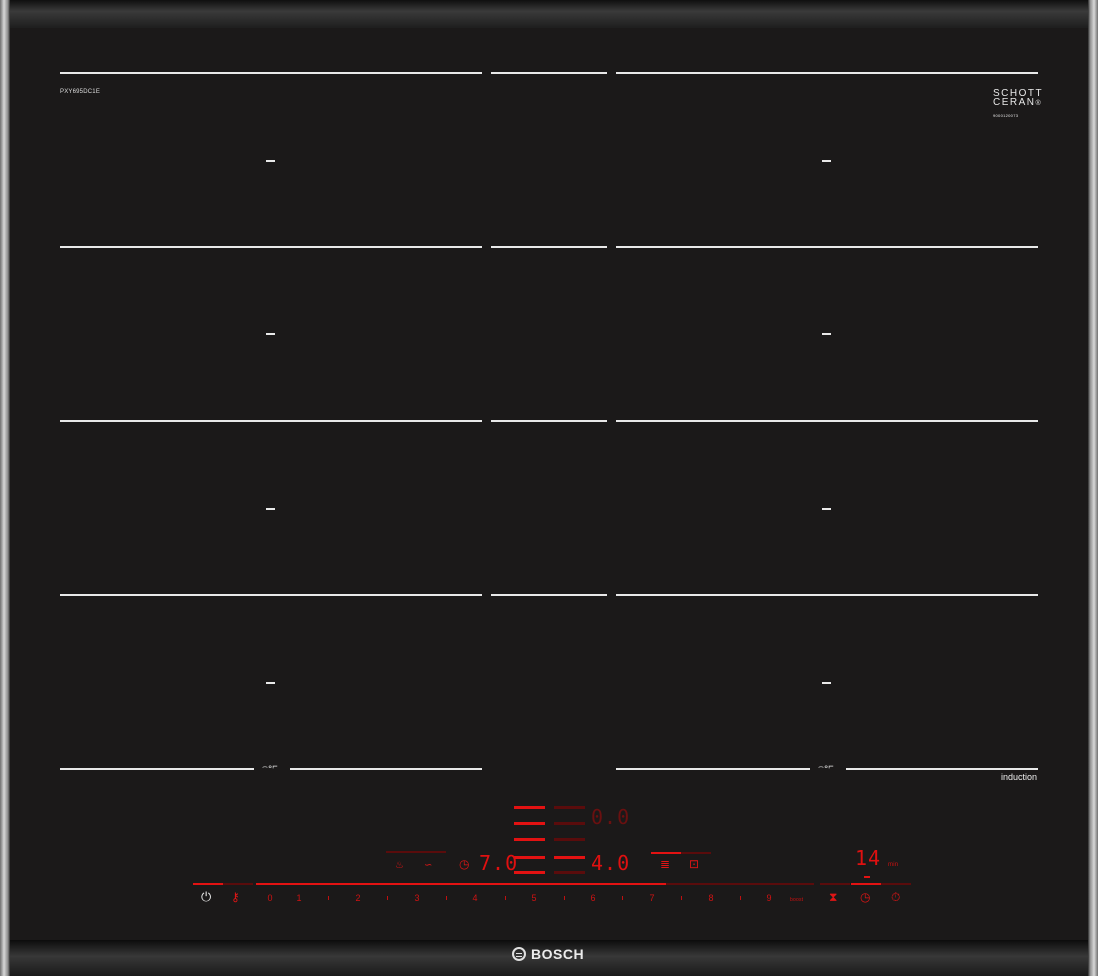 This screenshot has width=1098, height=976. What do you see at coordinates (399, 866) in the screenshot?
I see `pan-sensor-icon: ♨` at bounding box center [399, 866].